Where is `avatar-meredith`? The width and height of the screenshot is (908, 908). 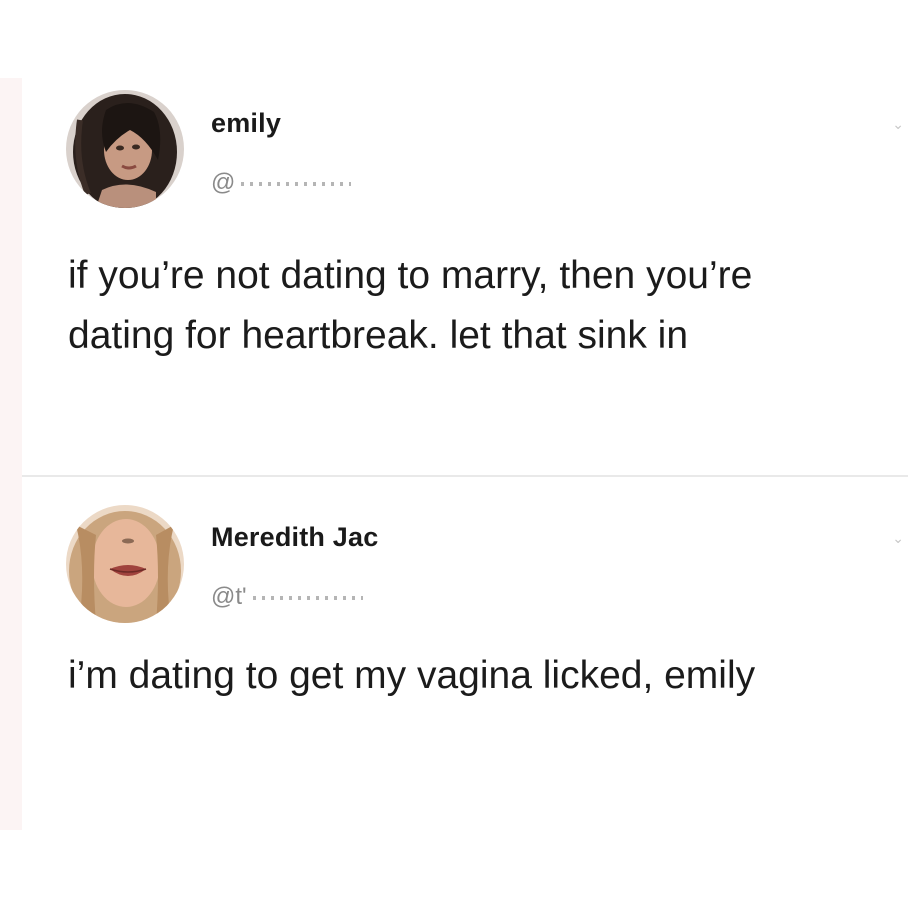 avatar-meredith is located at coordinates (125, 564).